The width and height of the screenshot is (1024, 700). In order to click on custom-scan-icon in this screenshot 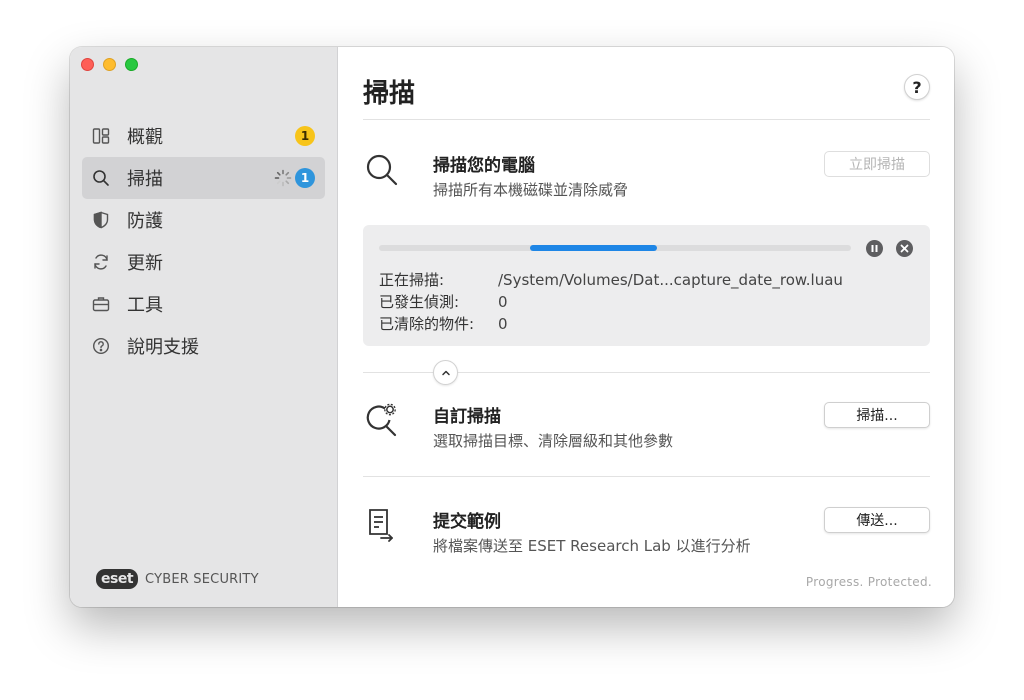, I will do `click(381, 420)`.